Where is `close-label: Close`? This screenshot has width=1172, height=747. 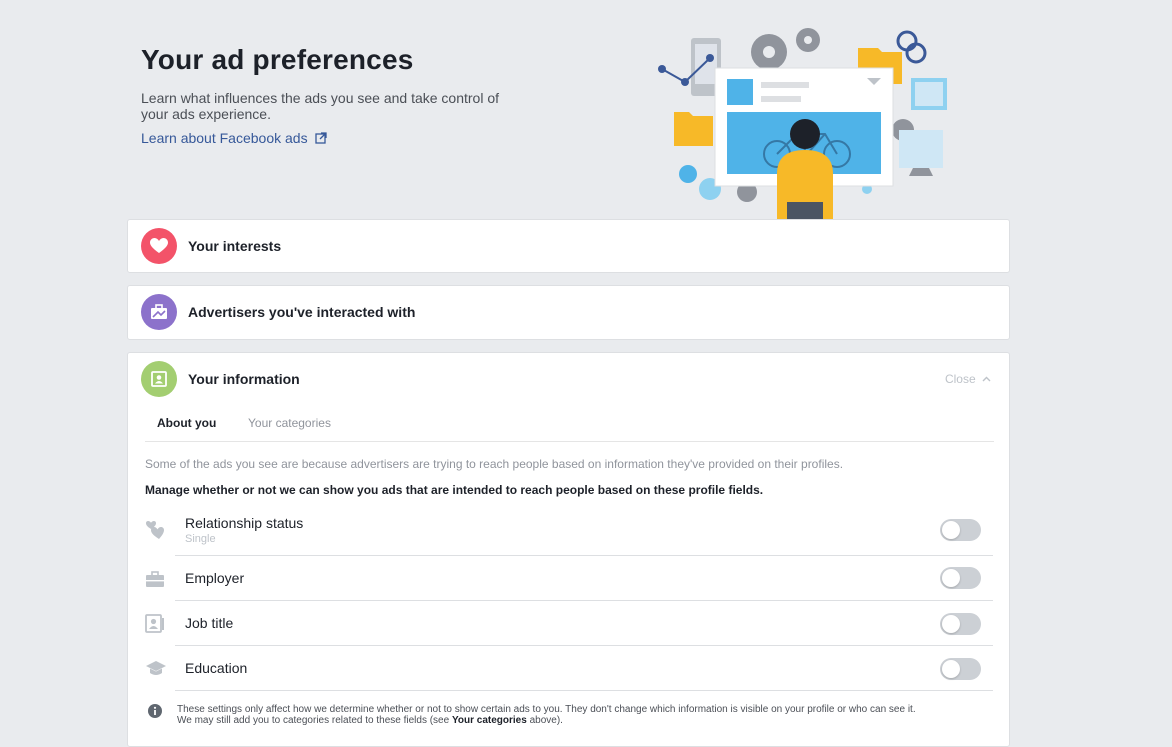 close-label: Close is located at coordinates (960, 379).